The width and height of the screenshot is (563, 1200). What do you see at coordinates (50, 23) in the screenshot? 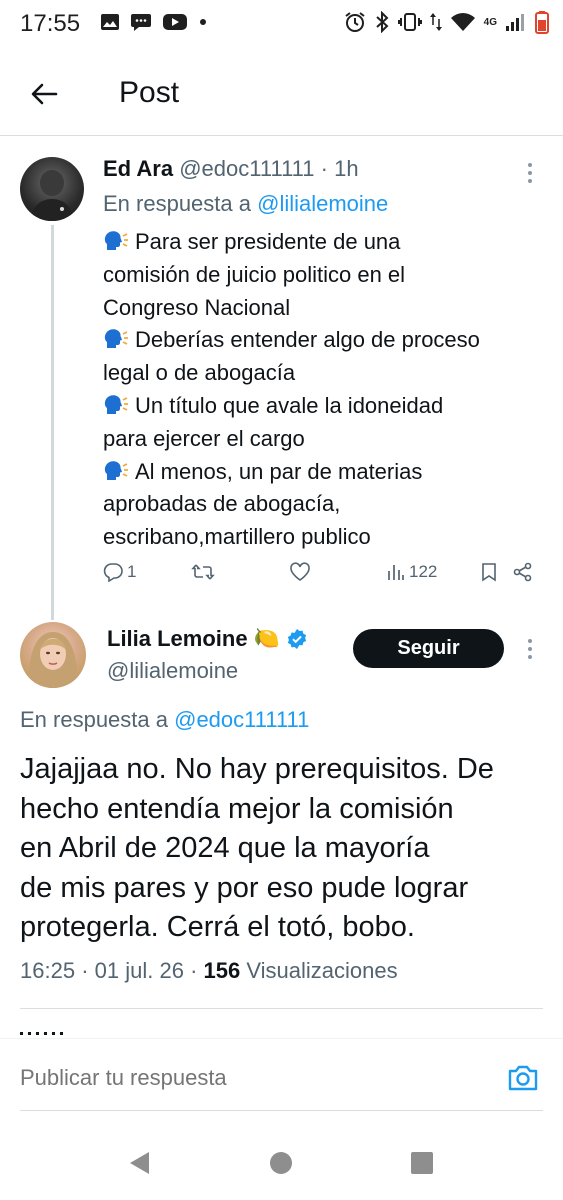
I see `status-time: 17:55` at bounding box center [50, 23].